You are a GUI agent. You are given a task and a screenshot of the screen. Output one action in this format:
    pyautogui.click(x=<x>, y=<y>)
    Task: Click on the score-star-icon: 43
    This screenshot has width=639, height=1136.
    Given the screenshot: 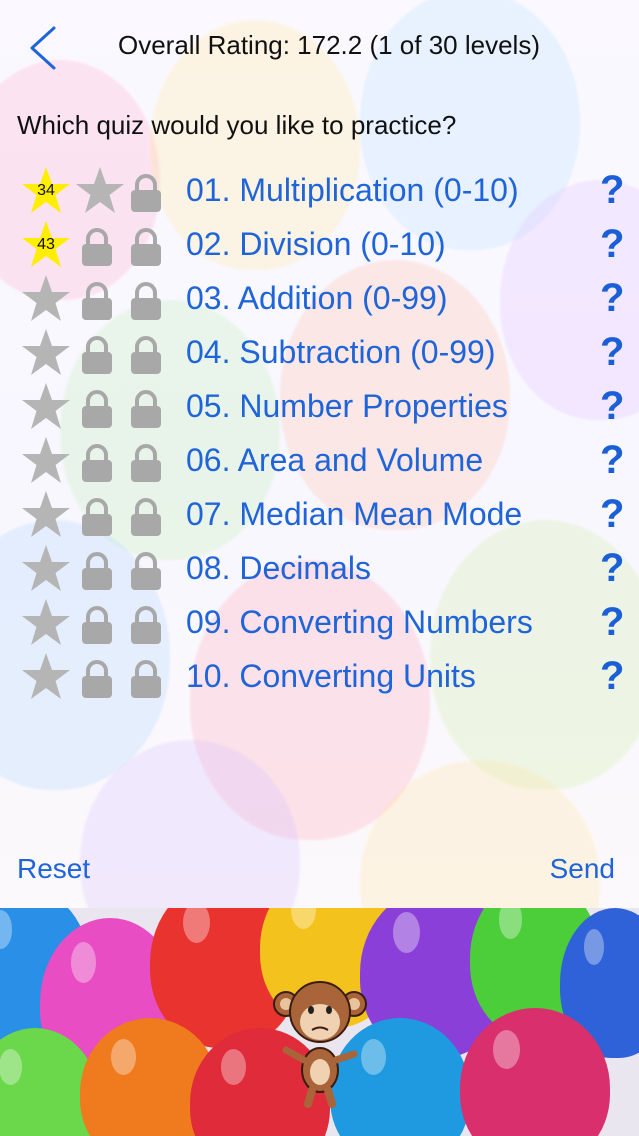 What is the action you would take?
    pyautogui.click(x=46, y=245)
    